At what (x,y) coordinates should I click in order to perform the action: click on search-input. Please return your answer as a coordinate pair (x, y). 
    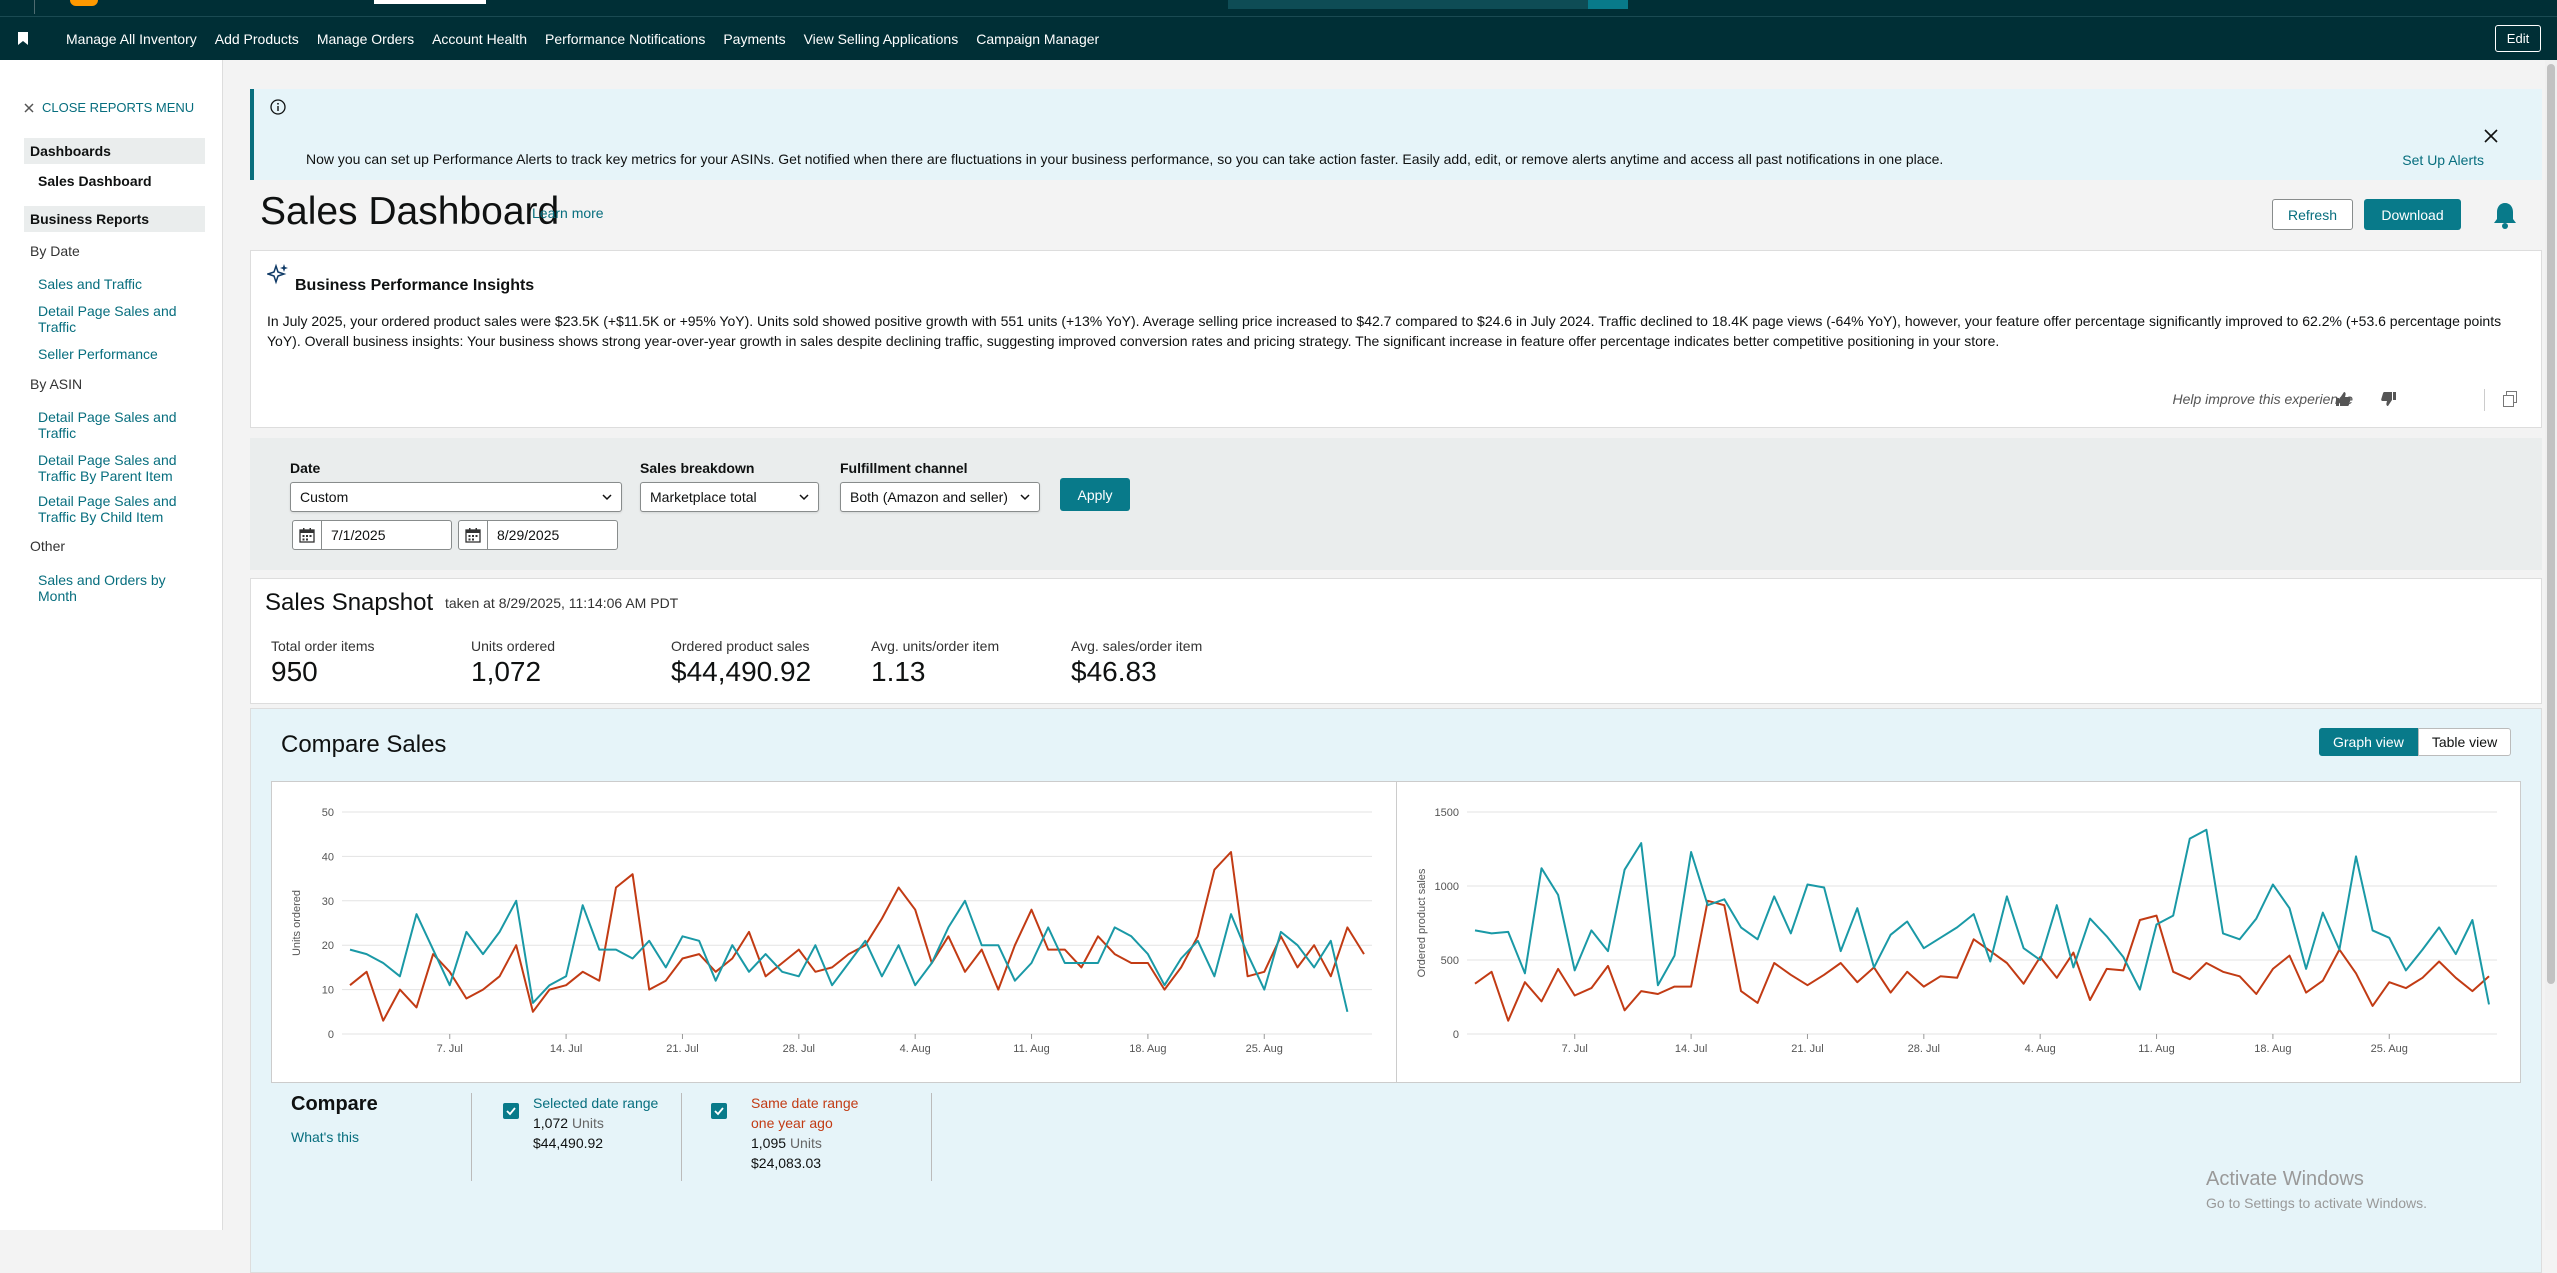
    Looking at the image, I should click on (430, 2).